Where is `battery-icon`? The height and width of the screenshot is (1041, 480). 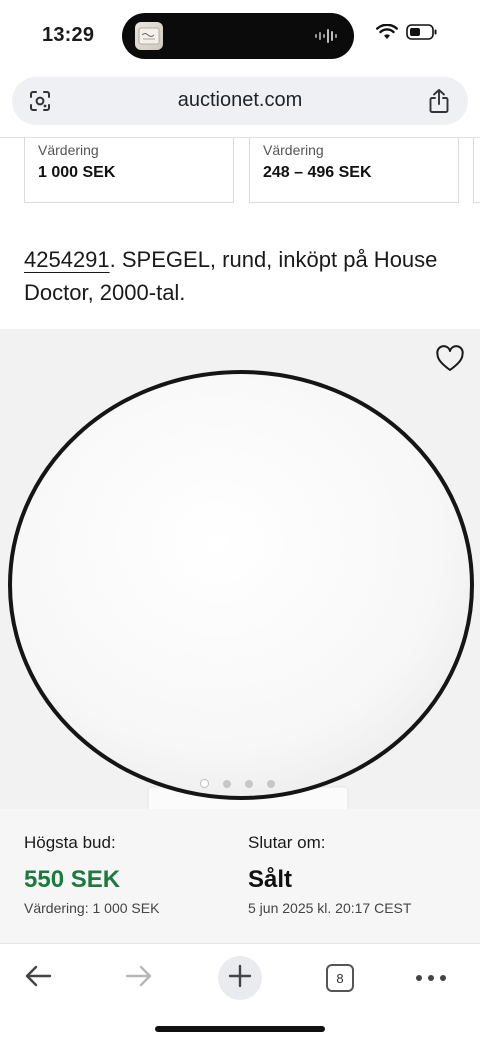 battery-icon is located at coordinates (422, 34).